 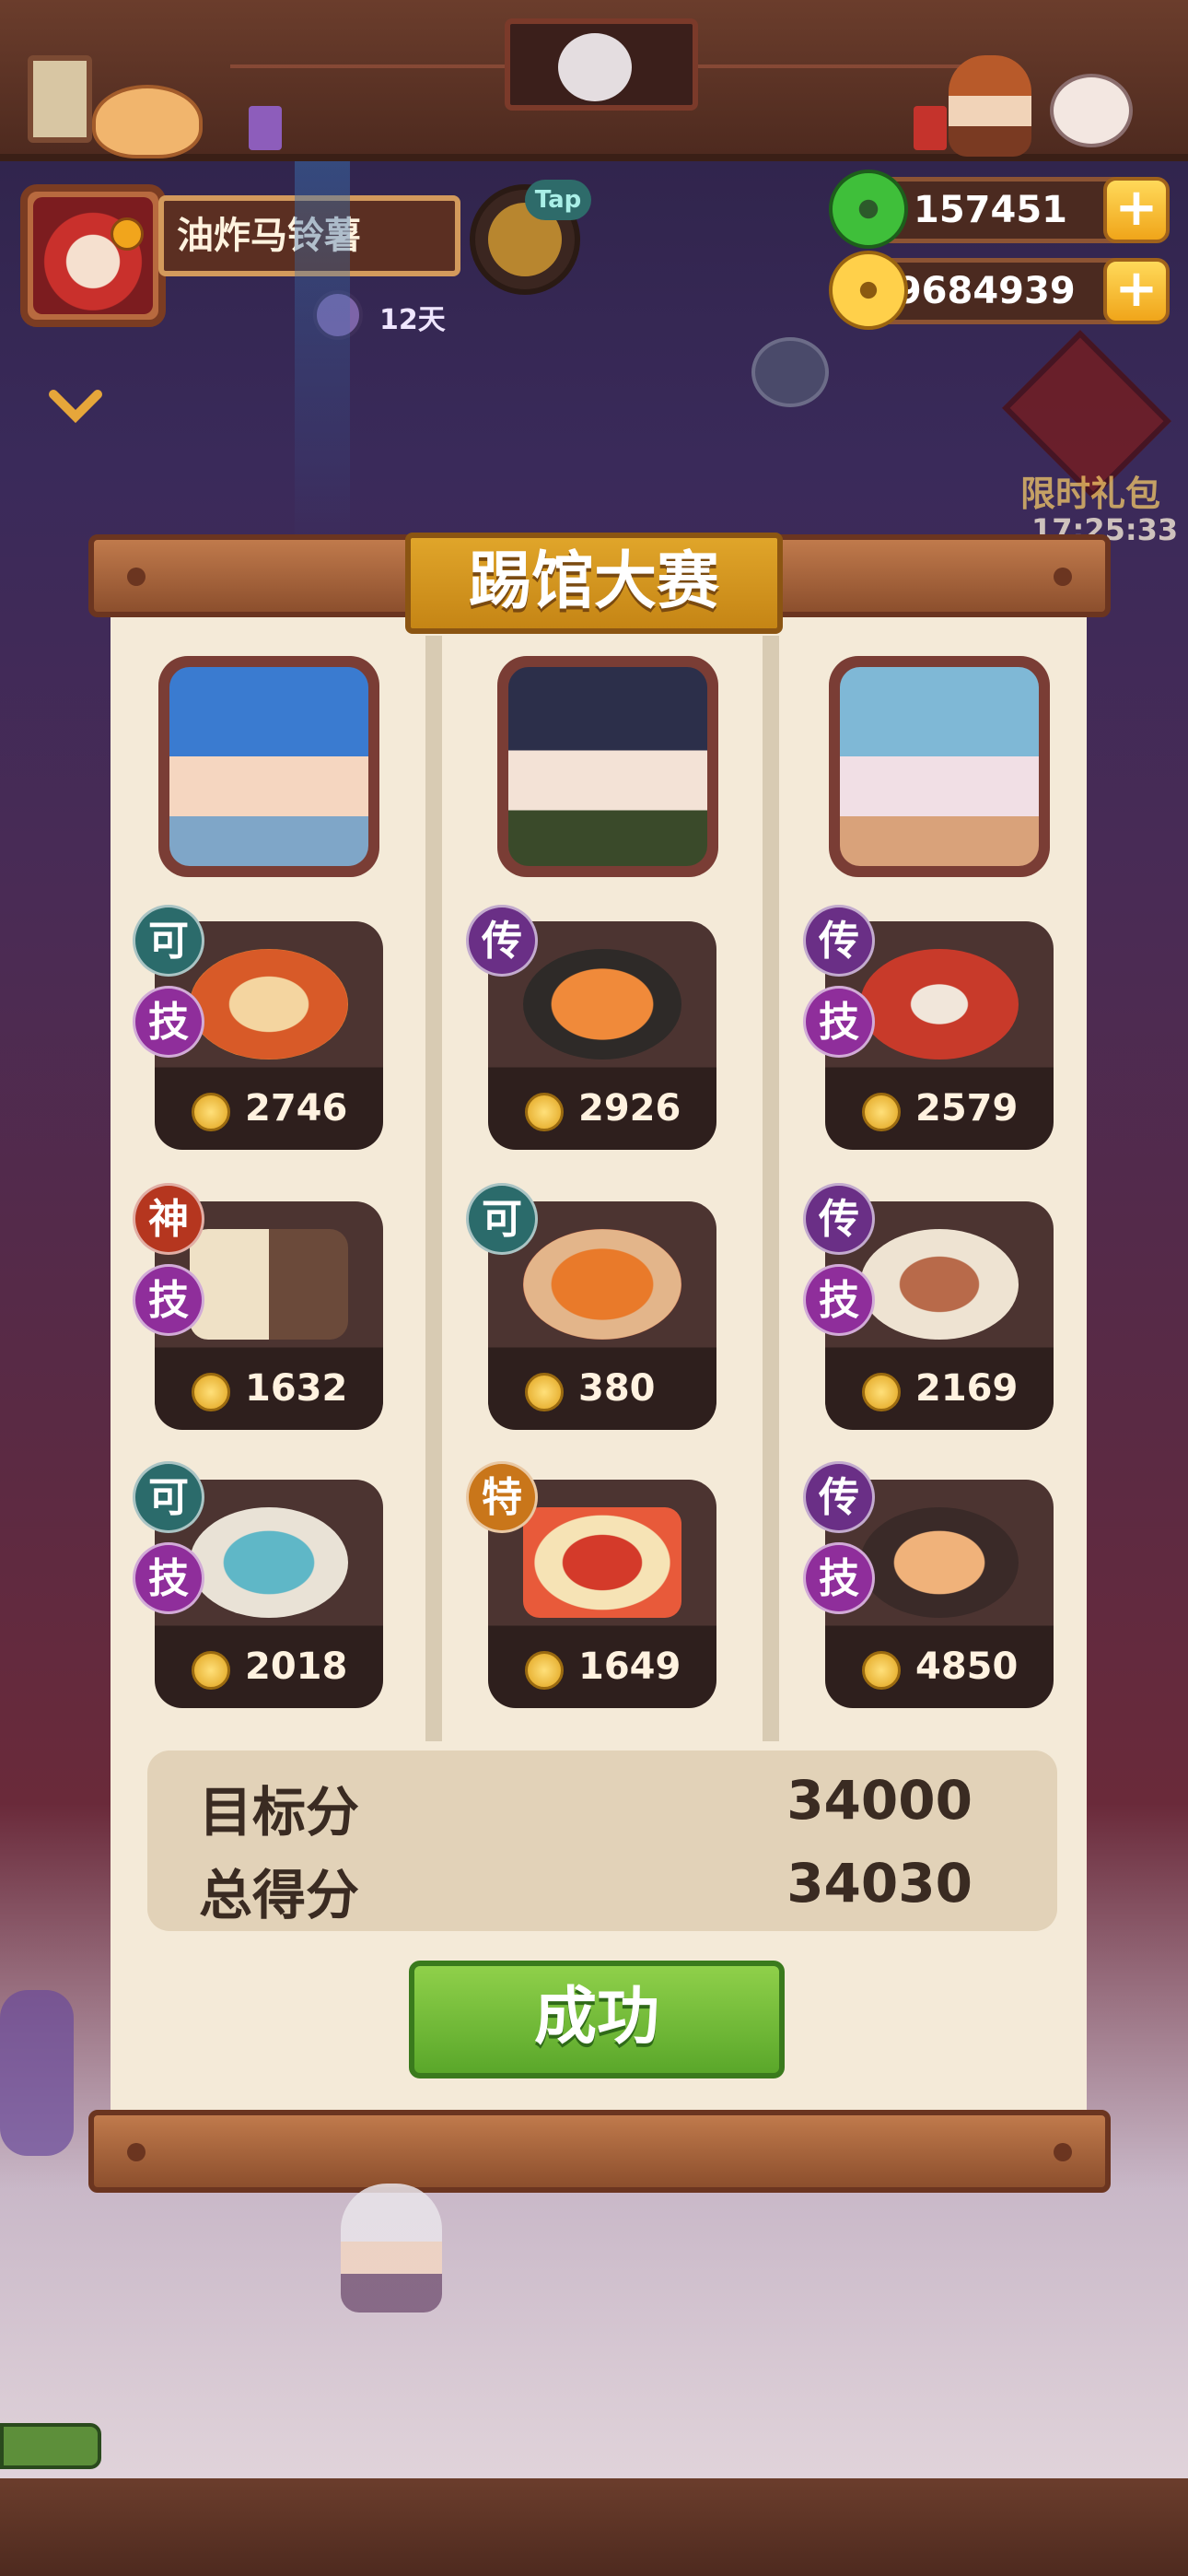 I want to click on dish-score: 1632, so click(x=296, y=1388).